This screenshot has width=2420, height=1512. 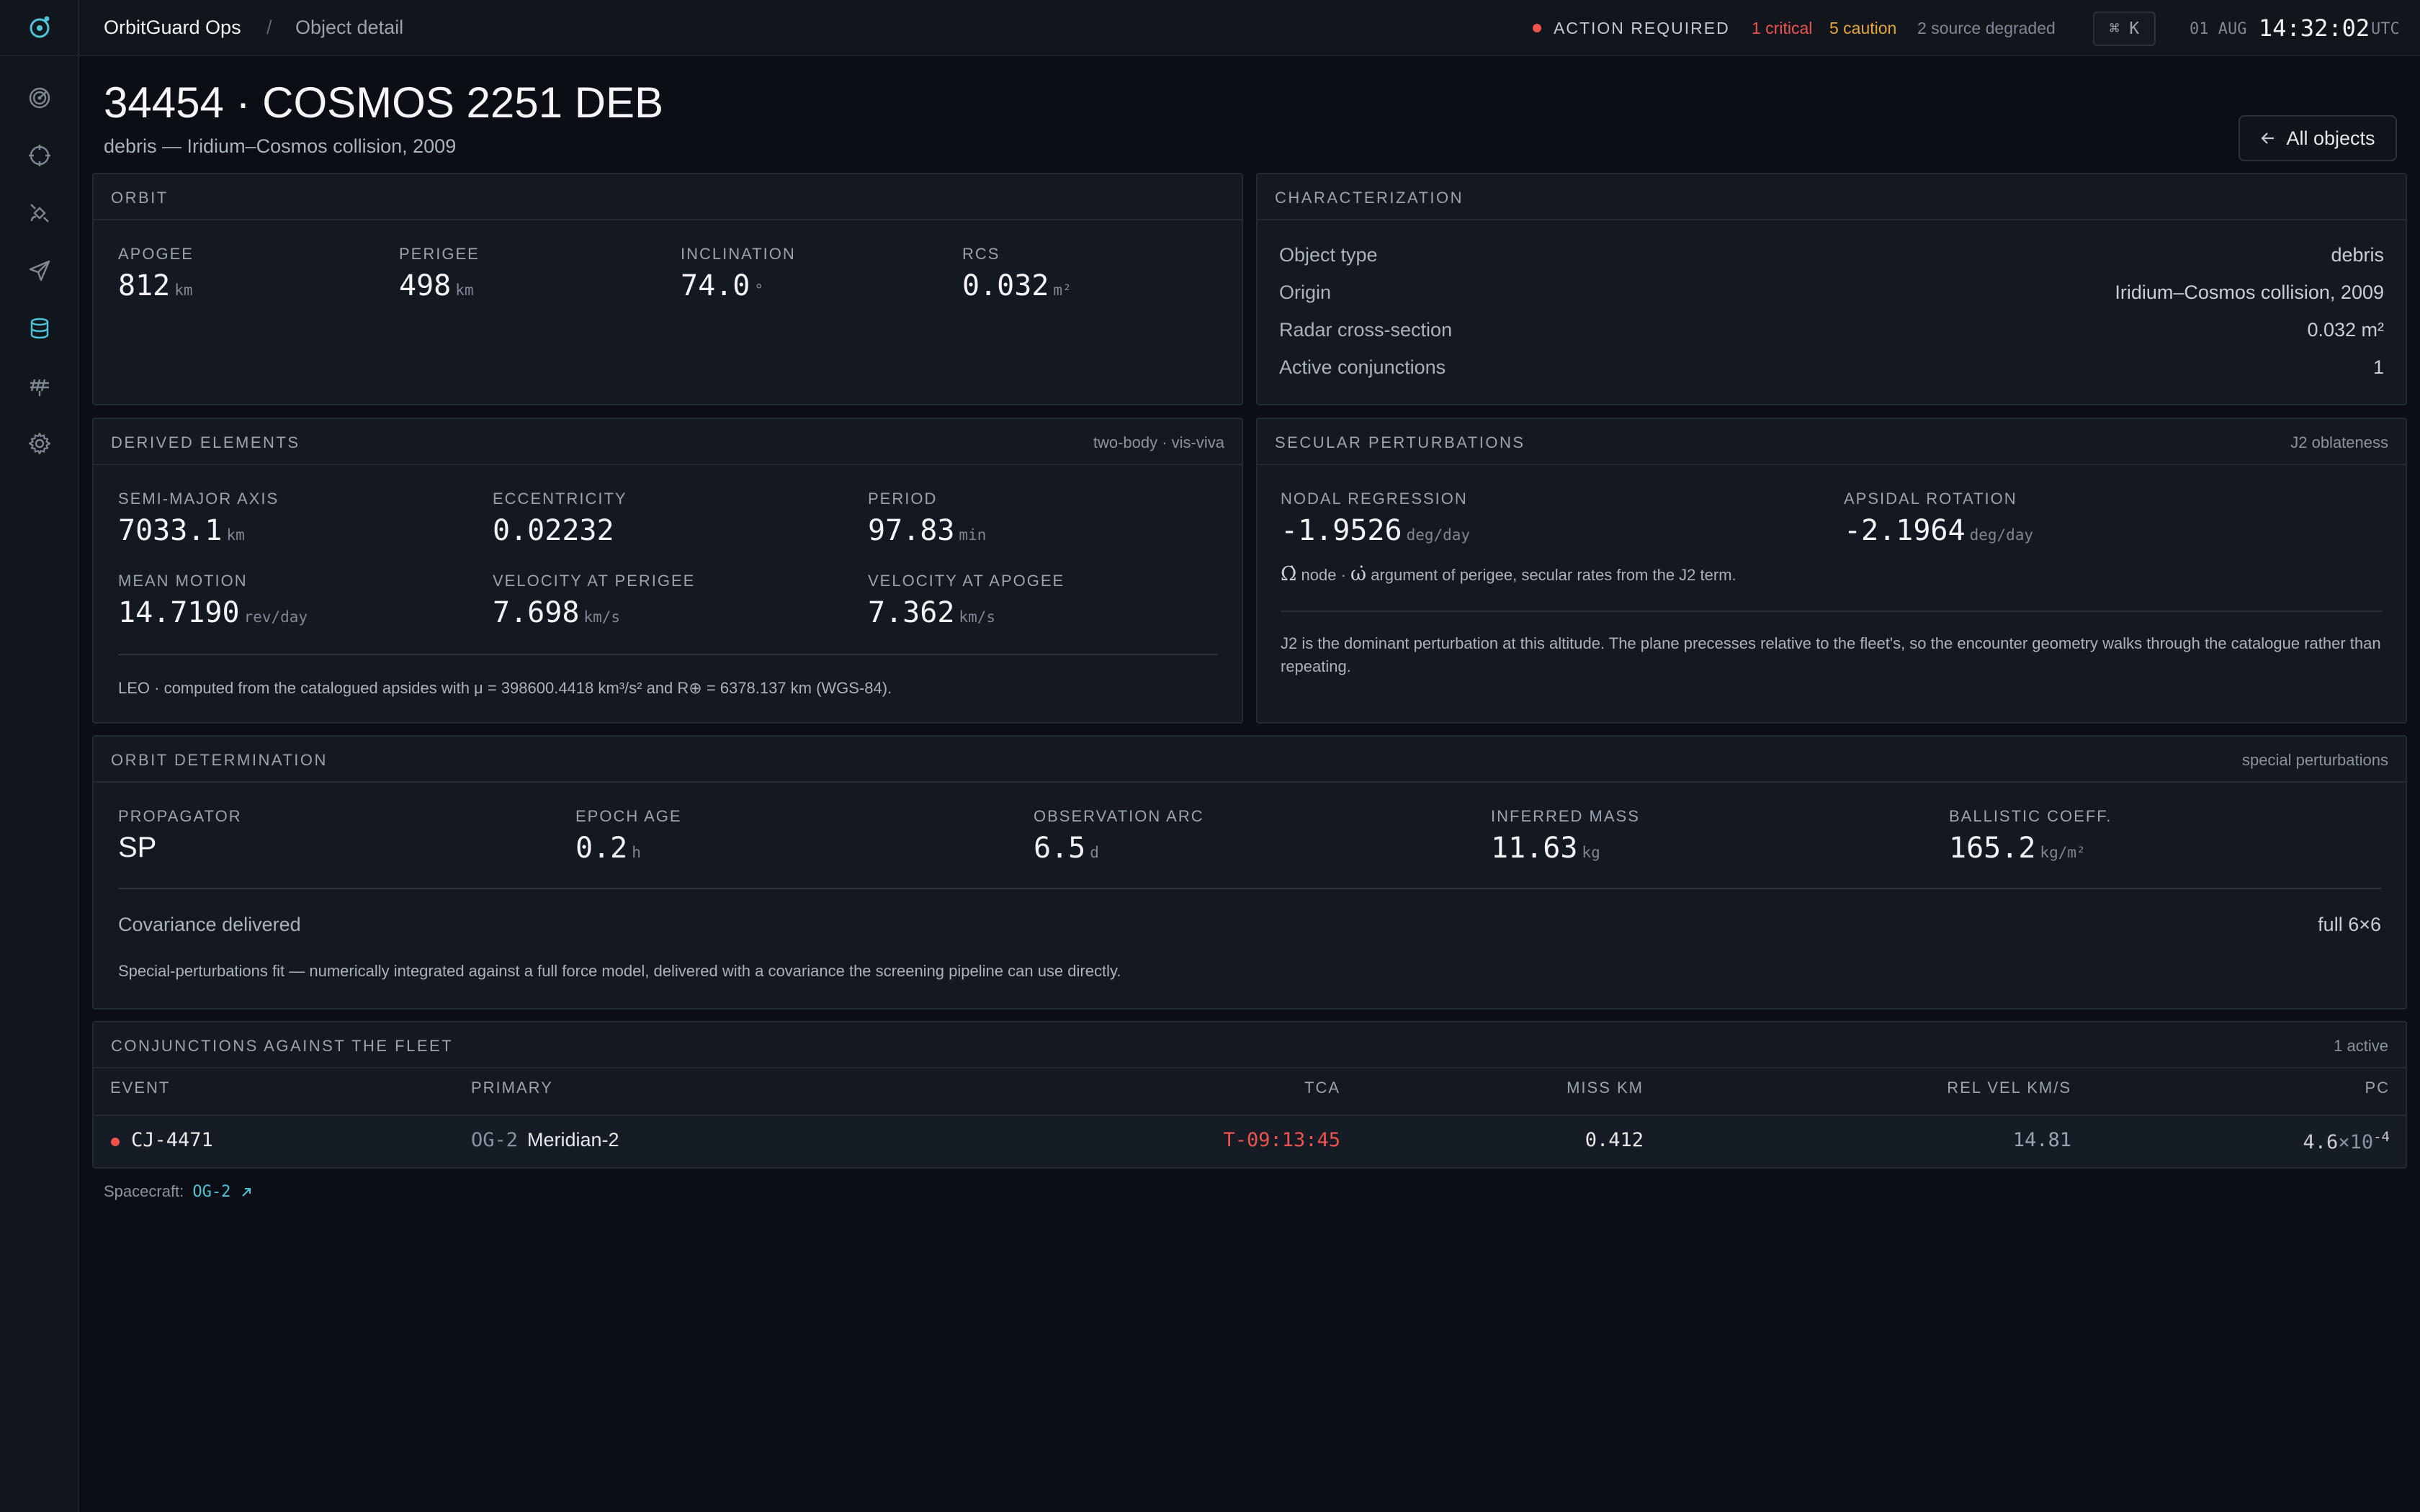 What do you see at coordinates (246, 1192) in the screenshot?
I see `external-link-icon` at bounding box center [246, 1192].